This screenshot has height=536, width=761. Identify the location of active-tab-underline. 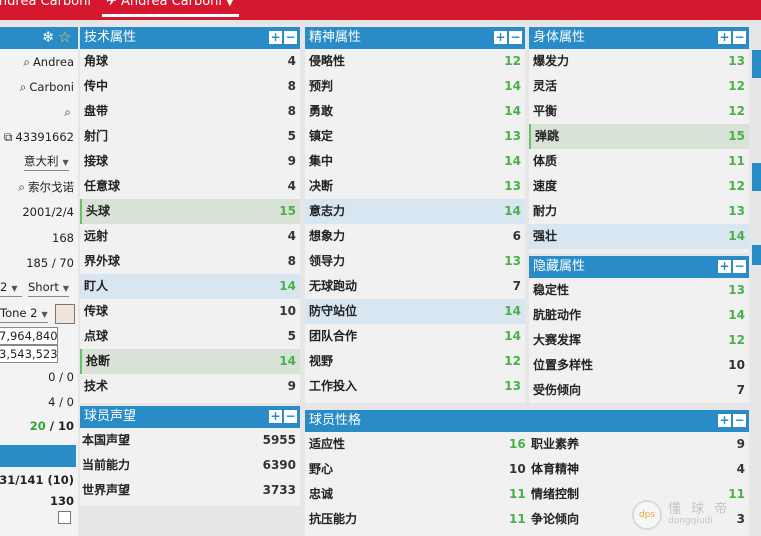
(170, 15).